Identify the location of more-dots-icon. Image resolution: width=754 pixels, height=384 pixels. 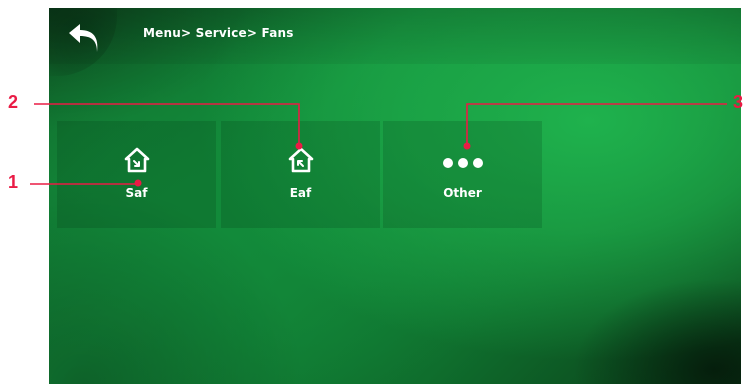
(462, 163).